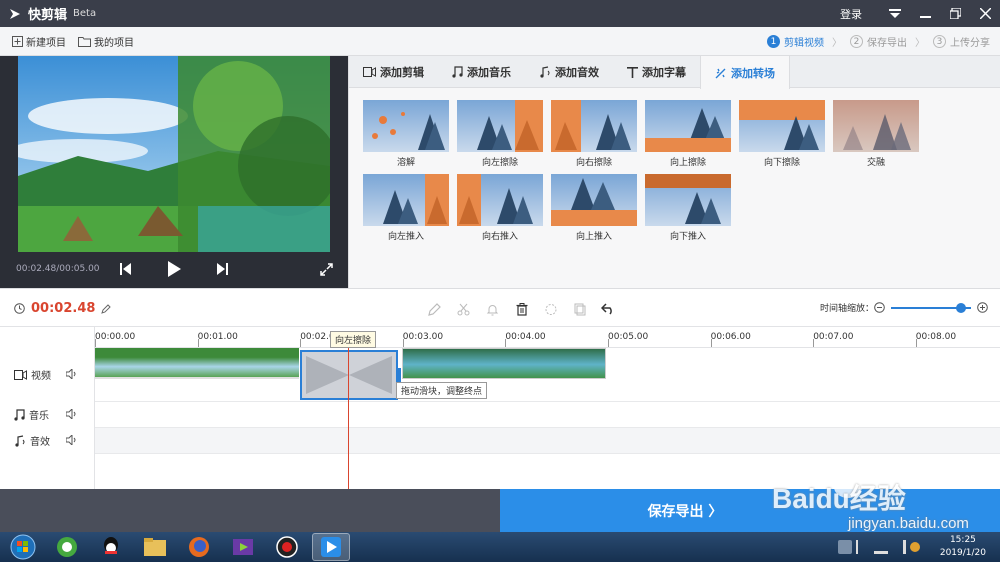 The image size is (1000, 562). I want to click on taskbar-browser-360-icon, so click(67, 547).